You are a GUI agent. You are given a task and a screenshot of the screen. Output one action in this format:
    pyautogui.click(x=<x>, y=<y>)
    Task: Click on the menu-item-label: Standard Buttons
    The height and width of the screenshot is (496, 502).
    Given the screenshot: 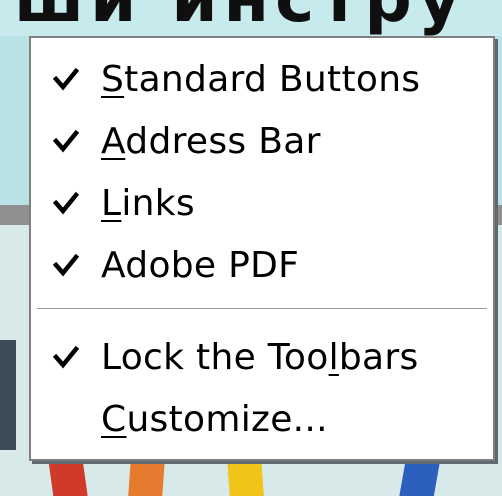 What is the action you would take?
    pyautogui.click(x=261, y=79)
    